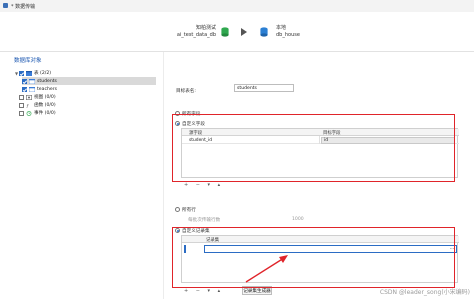  Describe the element at coordinates (266, 269) in the screenshot. I see `red-annotation-arrow` at that location.